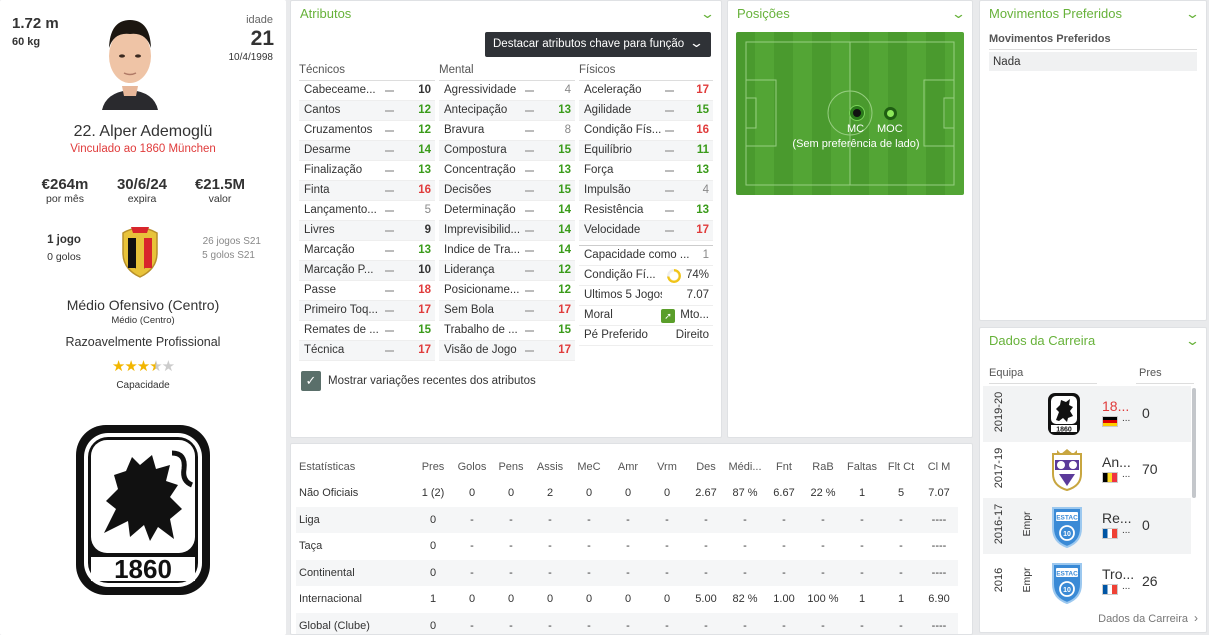 Image resolution: width=1209 pixels, height=635 pixels. Describe the element at coordinates (646, 151) in the screenshot. I see `attribute-row: Equilíbrio 11` at that location.